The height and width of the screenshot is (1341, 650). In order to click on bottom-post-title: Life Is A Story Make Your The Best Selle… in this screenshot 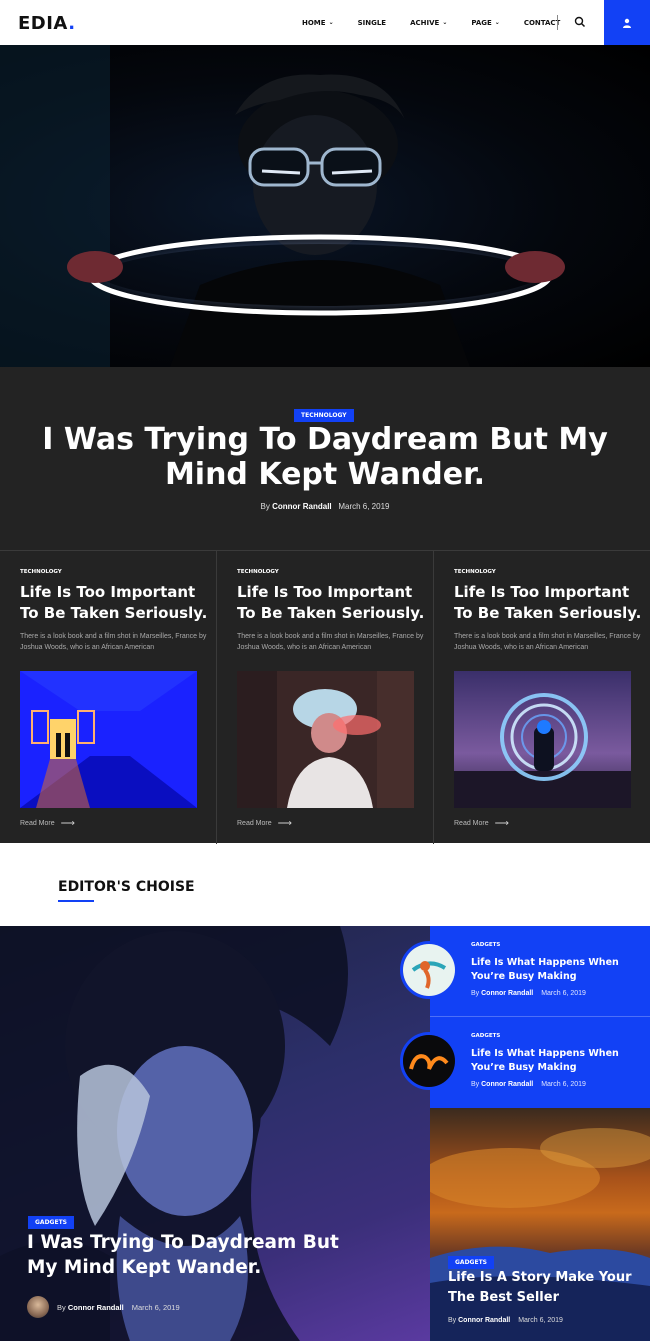, I will do `click(545, 1288)`.